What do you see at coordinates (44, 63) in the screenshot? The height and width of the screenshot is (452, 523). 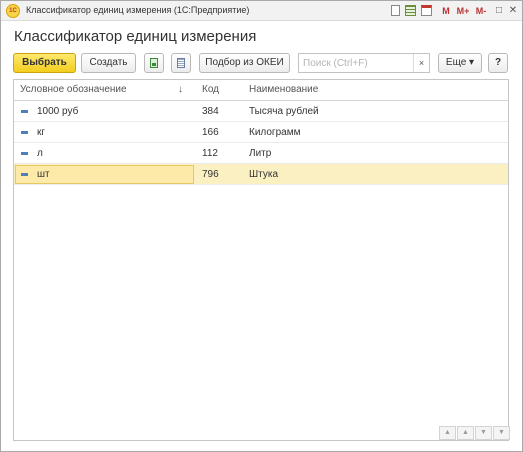 I see `select-button: Выбрать` at bounding box center [44, 63].